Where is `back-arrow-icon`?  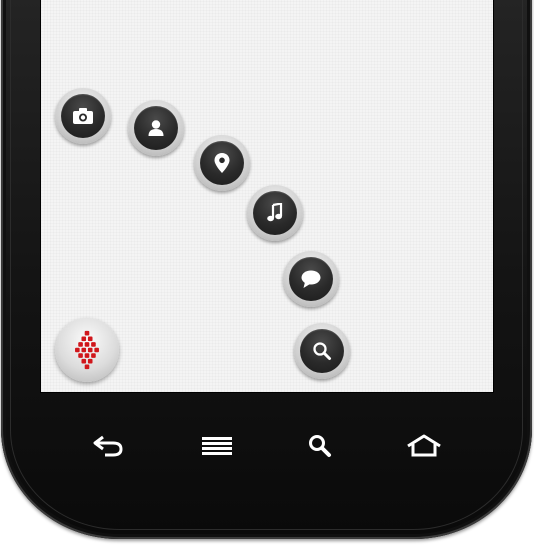 back-arrow-icon is located at coordinates (108, 446).